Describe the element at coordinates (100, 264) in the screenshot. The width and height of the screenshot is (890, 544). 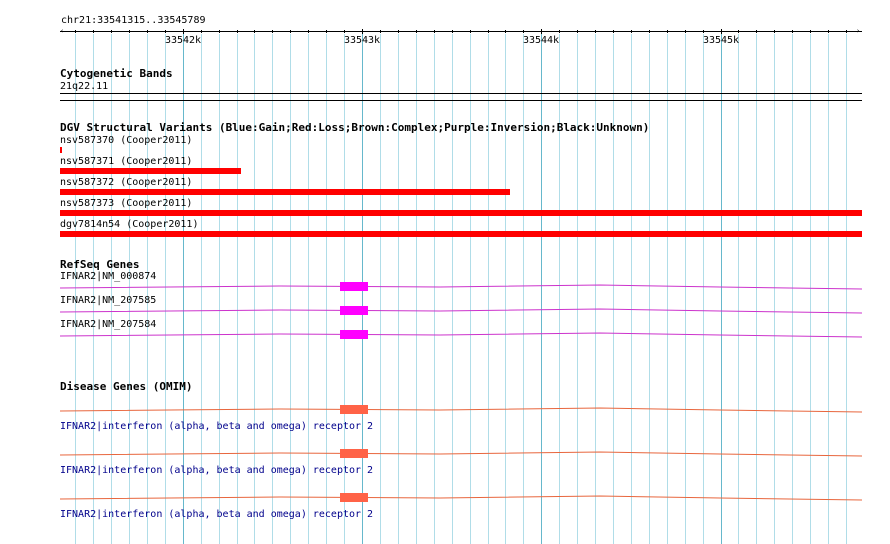
I see `refseq-track-title: RefSeq Genes` at that location.